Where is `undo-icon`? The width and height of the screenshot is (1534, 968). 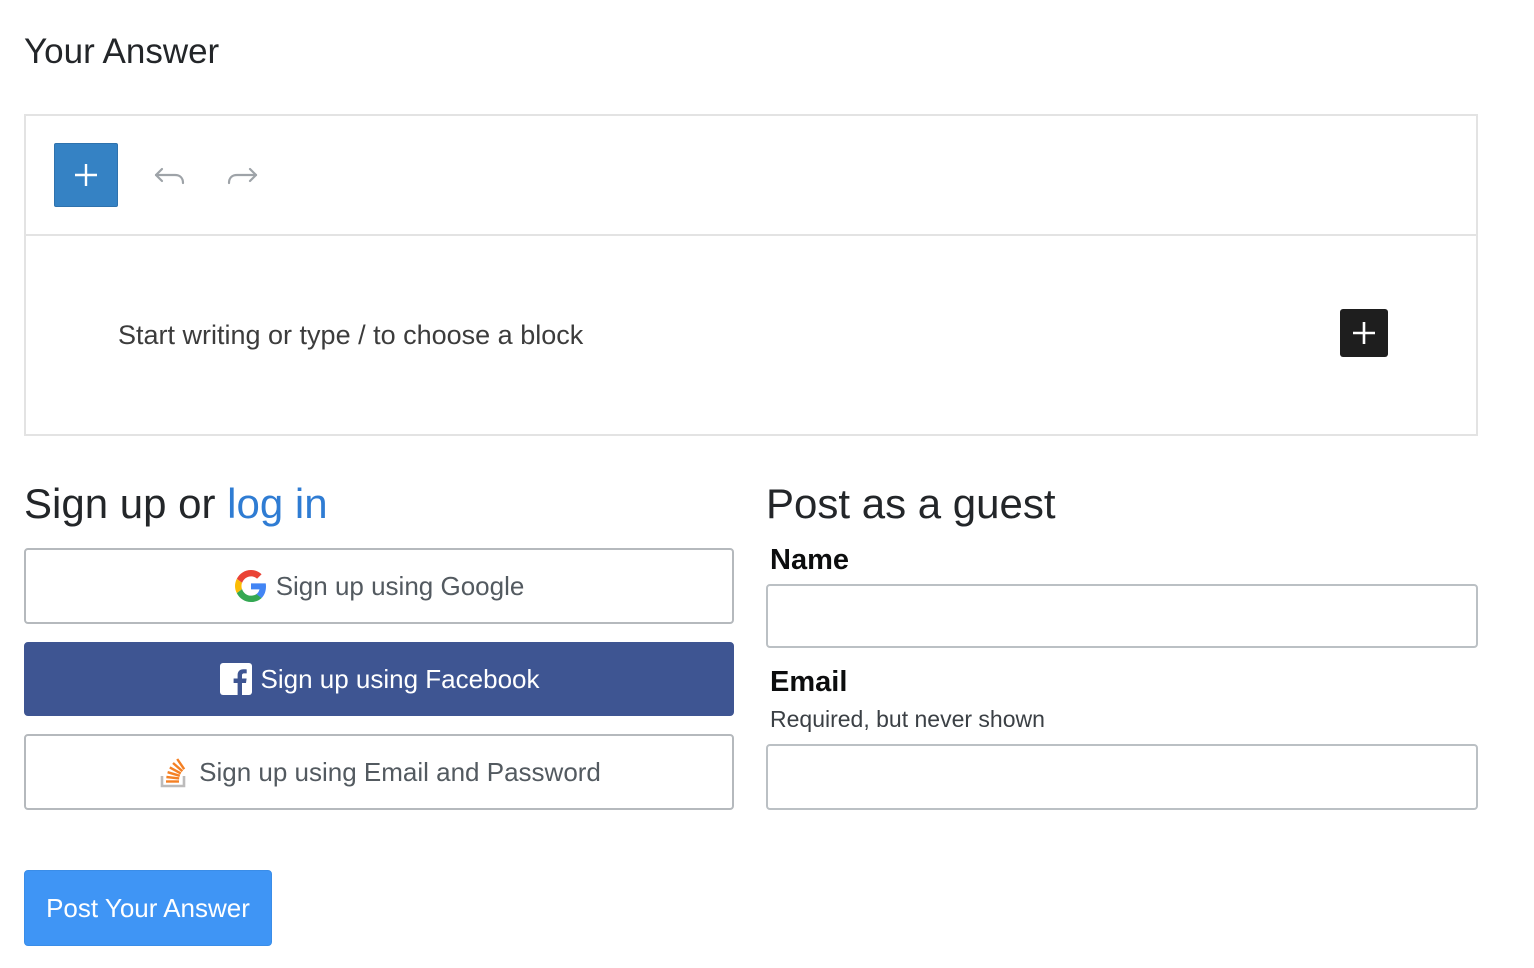
undo-icon is located at coordinates (169, 176).